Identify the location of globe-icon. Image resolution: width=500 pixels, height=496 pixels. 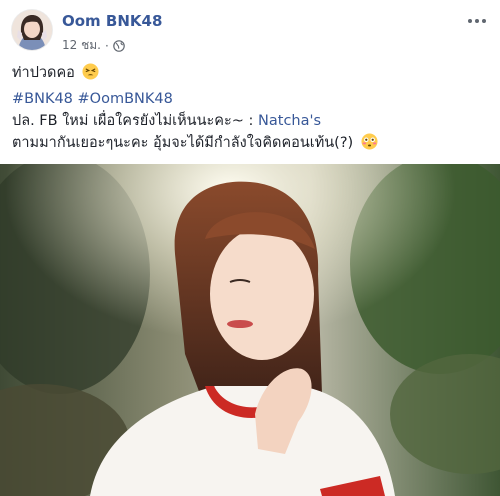
(118, 45).